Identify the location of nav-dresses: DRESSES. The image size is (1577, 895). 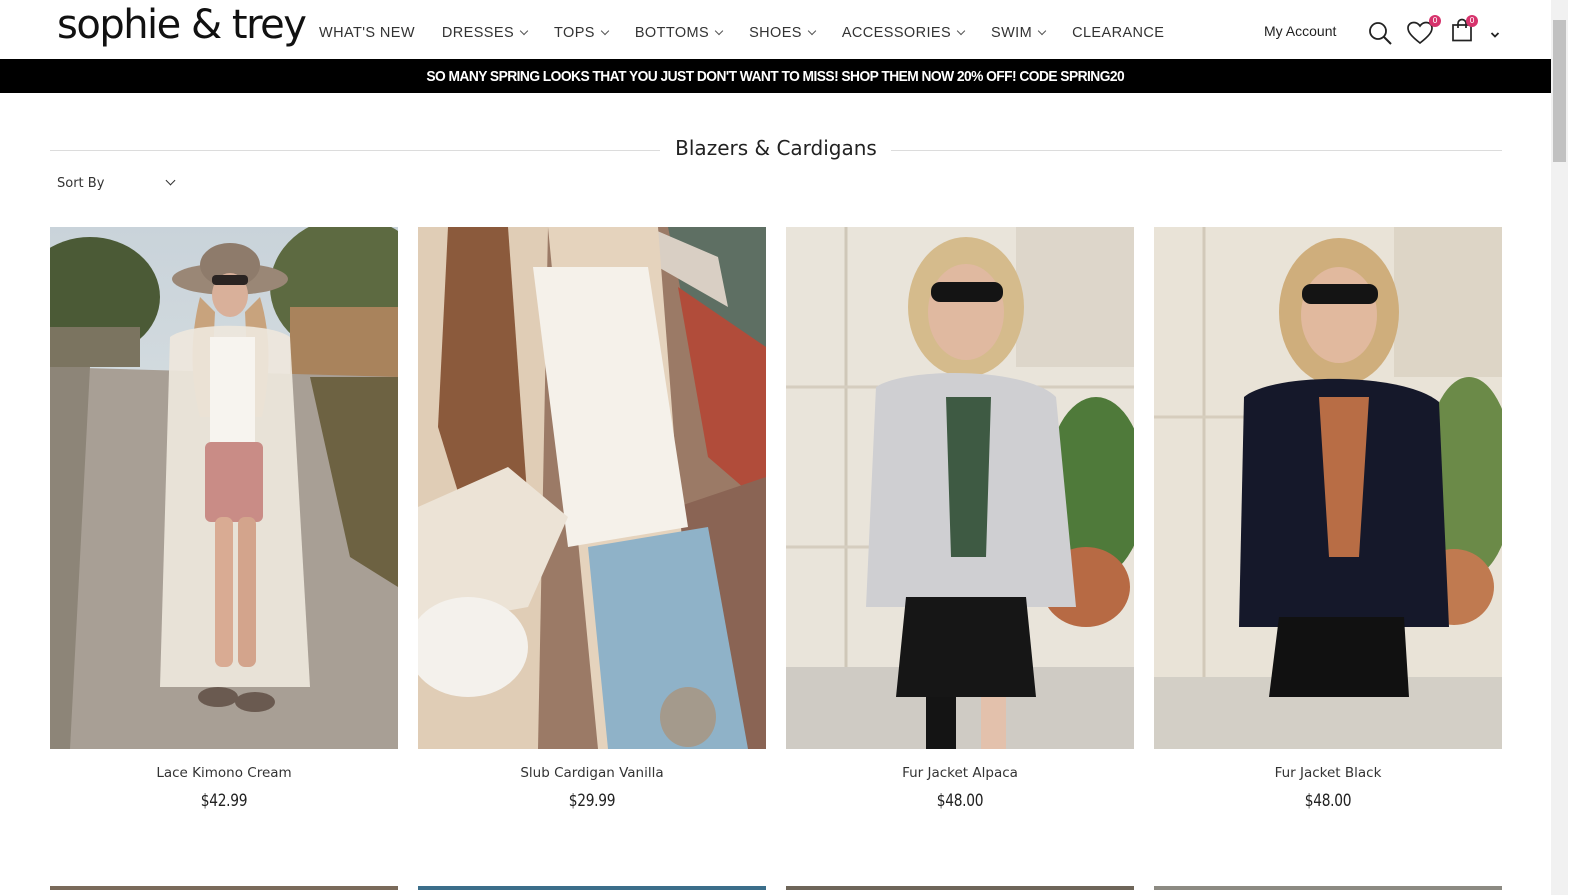
(485, 33).